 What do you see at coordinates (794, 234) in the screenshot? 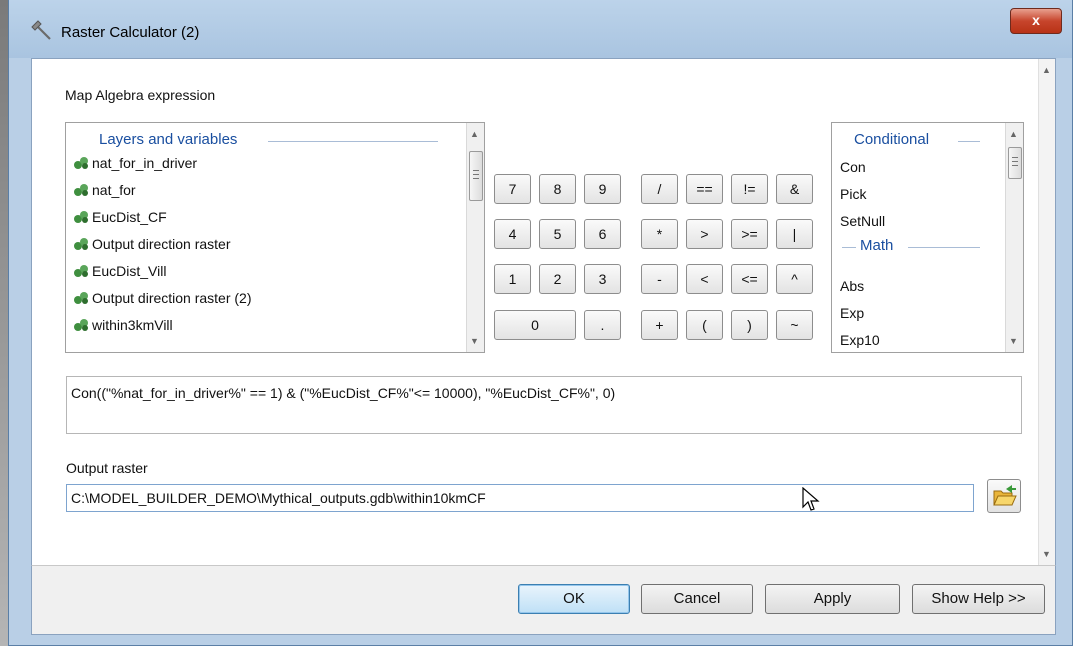
I see `key-or: |` at bounding box center [794, 234].